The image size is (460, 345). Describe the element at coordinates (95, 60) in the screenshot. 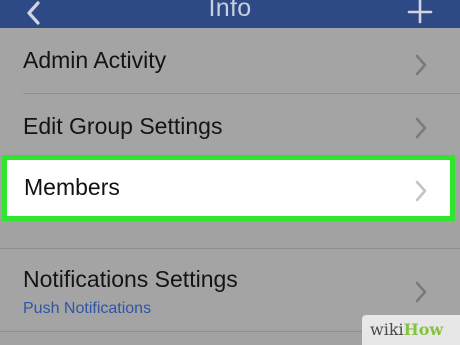

I see `menu-item-label: Admin Activity` at that location.